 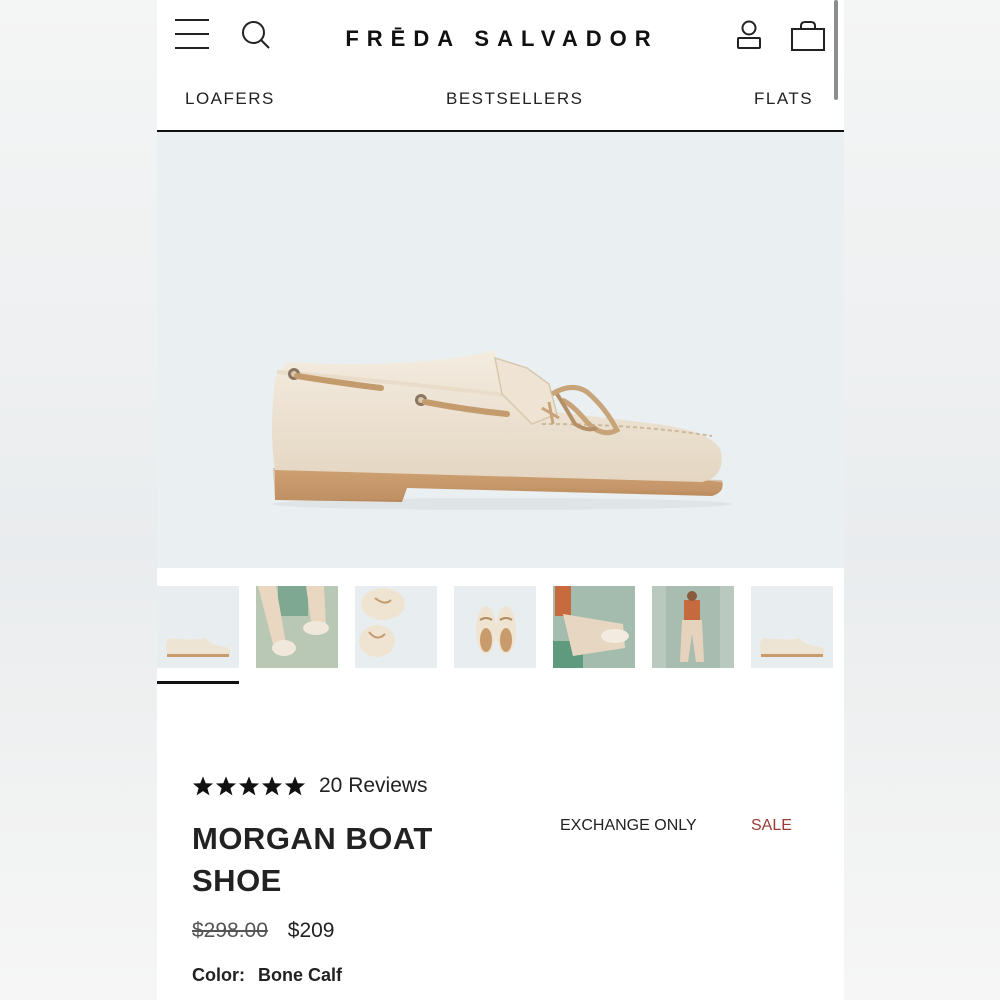 What do you see at coordinates (373, 786) in the screenshot?
I see `reviews-link: 20 Reviews` at bounding box center [373, 786].